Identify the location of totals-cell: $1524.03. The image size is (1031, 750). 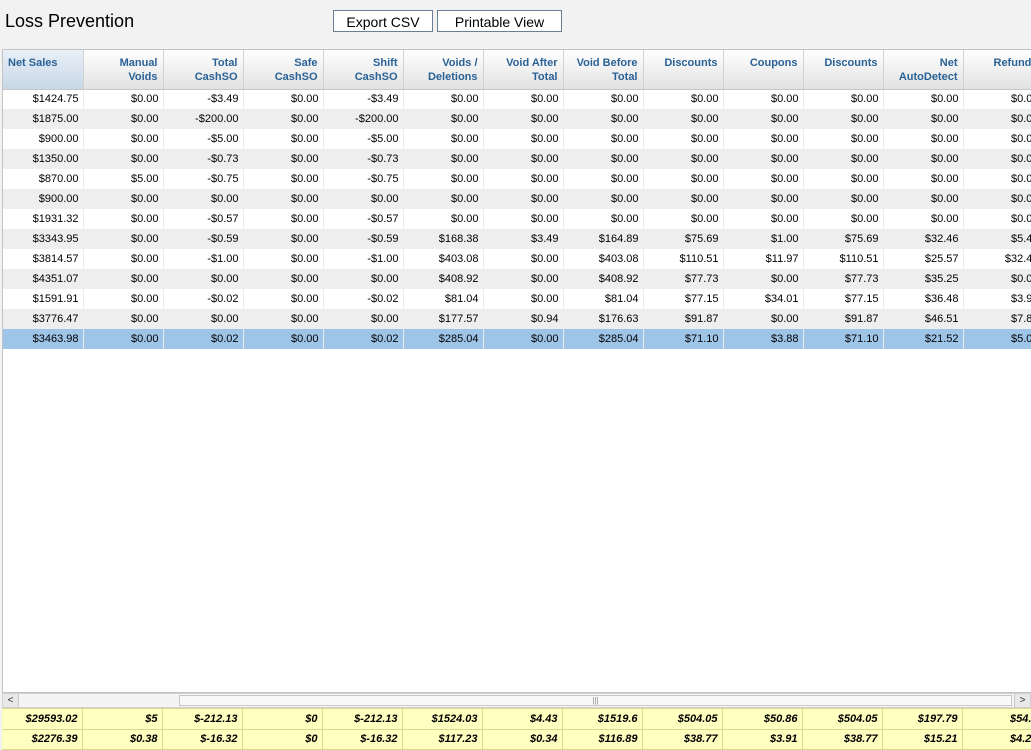
(442, 719).